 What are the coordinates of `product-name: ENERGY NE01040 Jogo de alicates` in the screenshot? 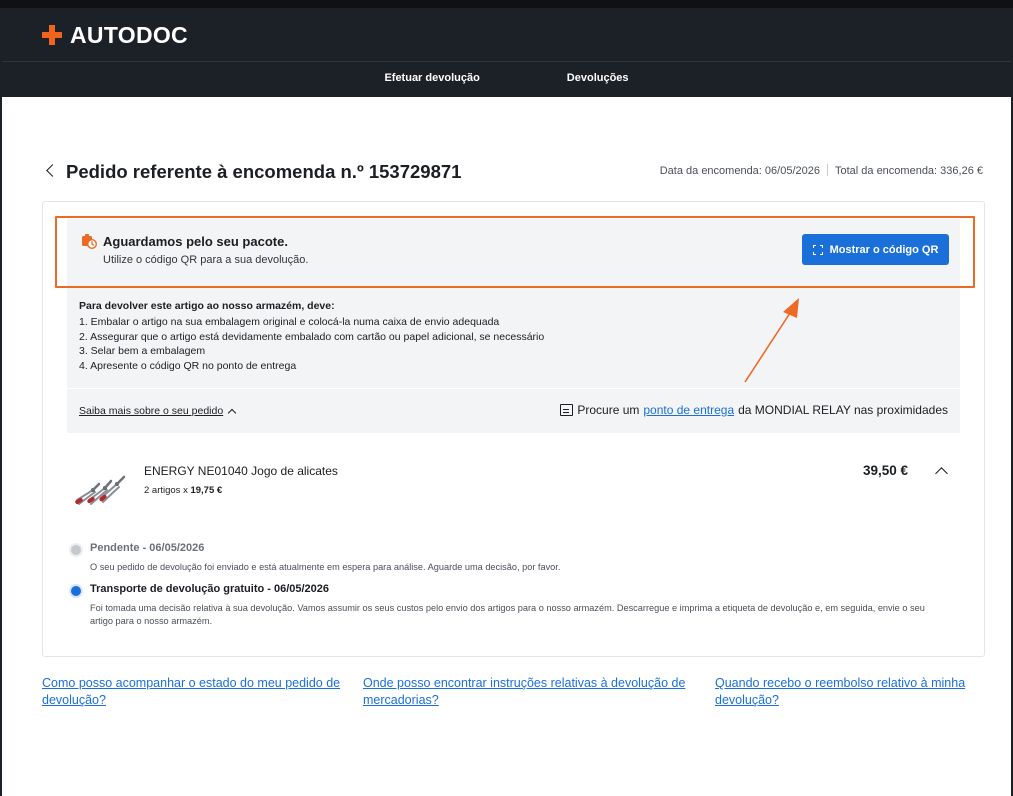 It's located at (241, 471).